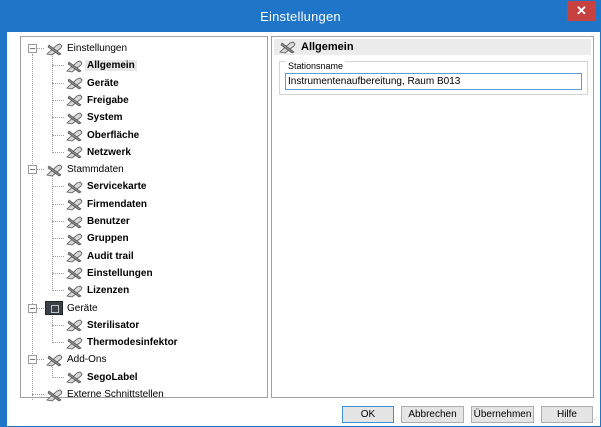 The image size is (601, 427). I want to click on tree-item: Externe Schnittstellen, so click(105, 394).